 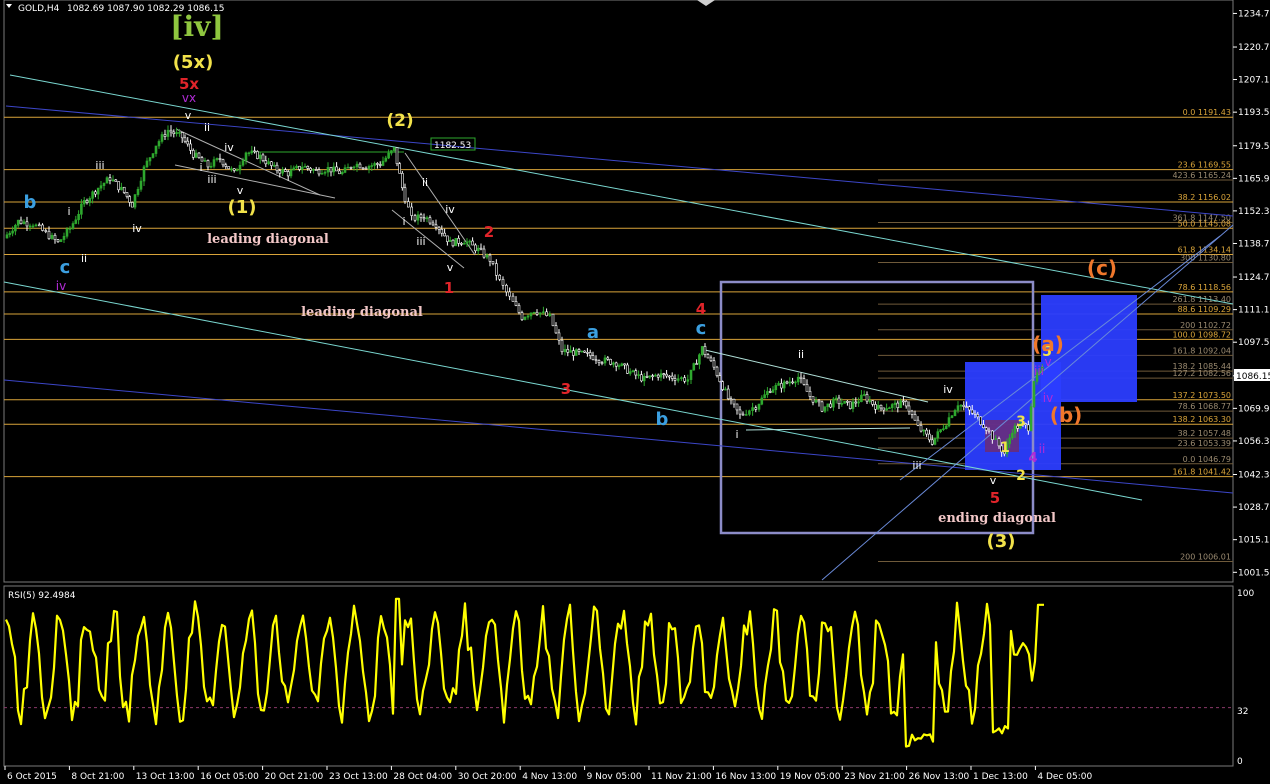 What do you see at coordinates (1254, 278) in the screenshot?
I see `price-tick-label: 1124.73` at bounding box center [1254, 278].